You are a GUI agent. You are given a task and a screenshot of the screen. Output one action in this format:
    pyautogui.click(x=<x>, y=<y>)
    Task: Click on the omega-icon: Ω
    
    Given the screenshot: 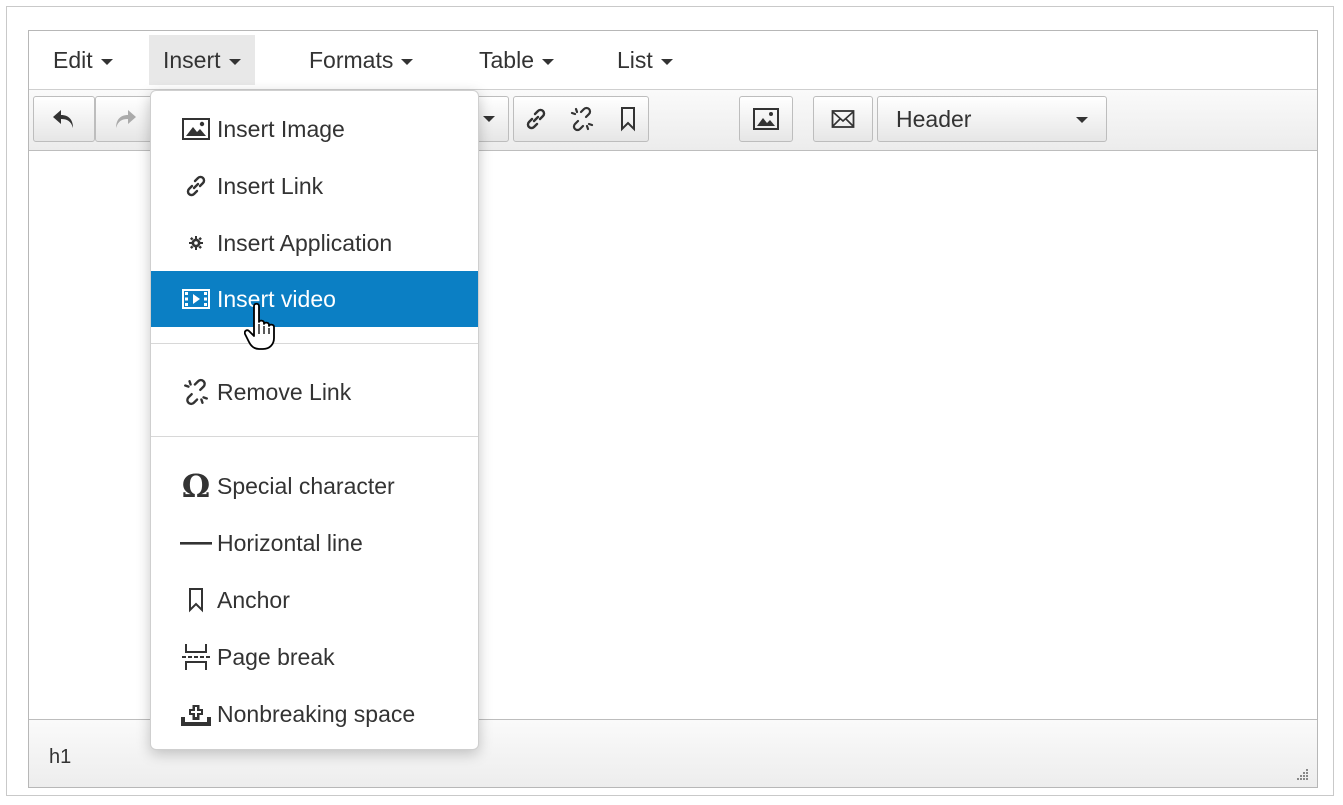 What is the action you would take?
    pyautogui.click(x=196, y=486)
    